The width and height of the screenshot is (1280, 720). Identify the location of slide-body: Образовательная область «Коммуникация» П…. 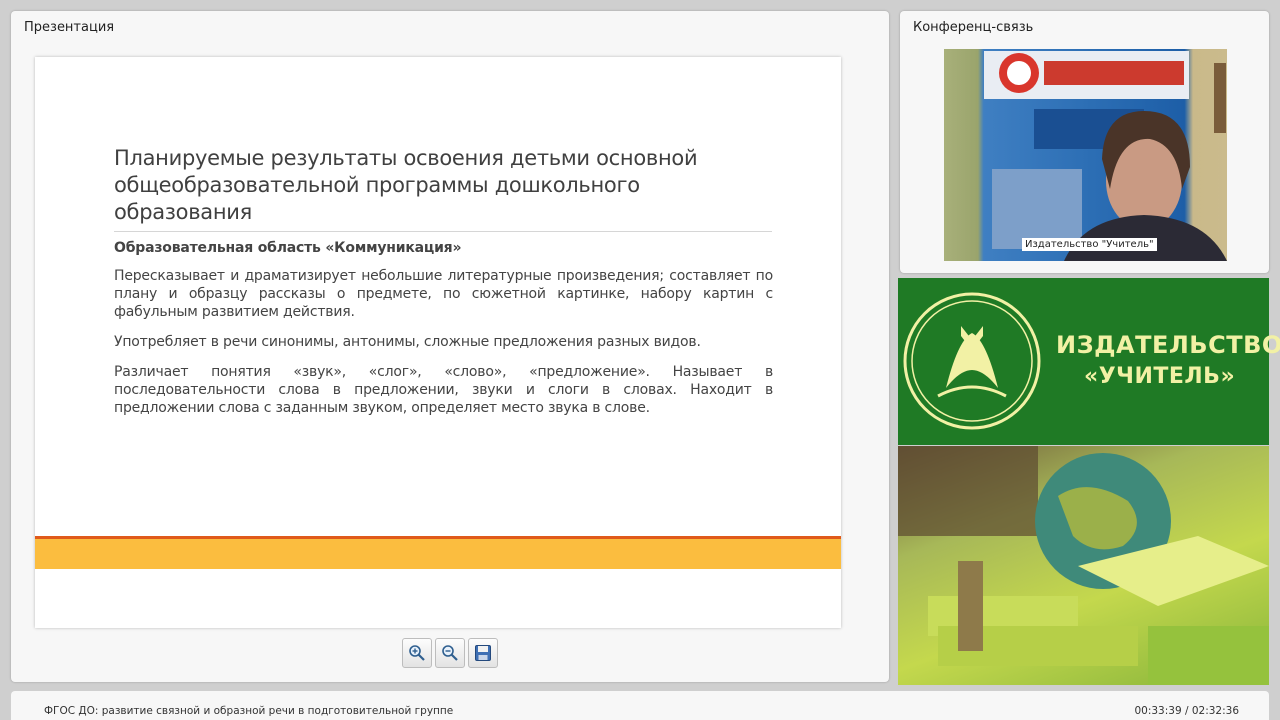
(443, 334).